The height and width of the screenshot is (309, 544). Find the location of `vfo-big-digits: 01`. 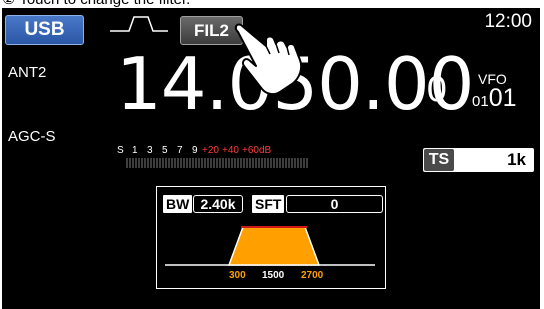

vfo-big-digits: 01 is located at coordinates (502, 98).